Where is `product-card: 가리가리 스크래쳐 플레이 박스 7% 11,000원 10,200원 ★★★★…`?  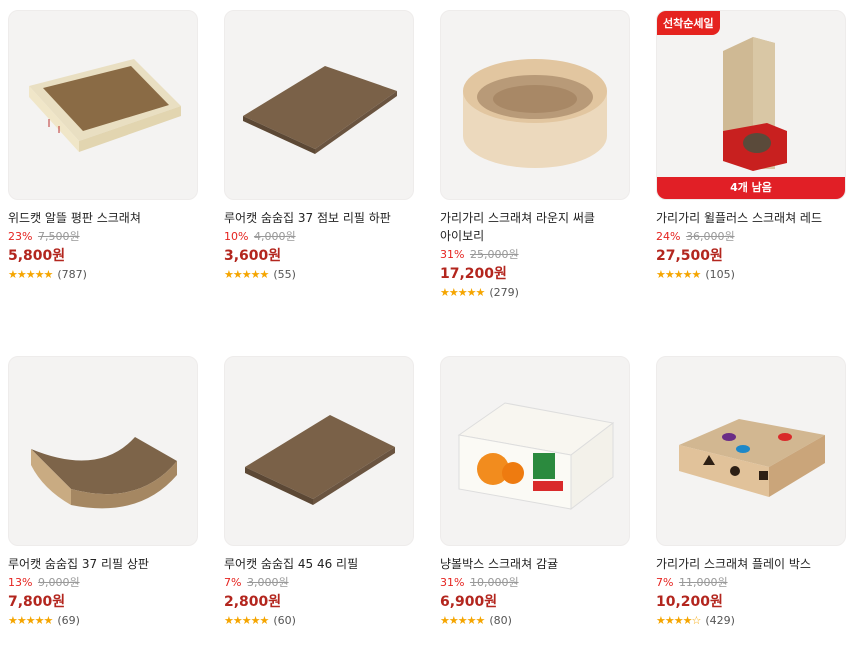
product-card: 가리가리 스크래쳐 플레이 박스 7% 11,000원 10,200원 ★★★★… is located at coordinates (751, 492).